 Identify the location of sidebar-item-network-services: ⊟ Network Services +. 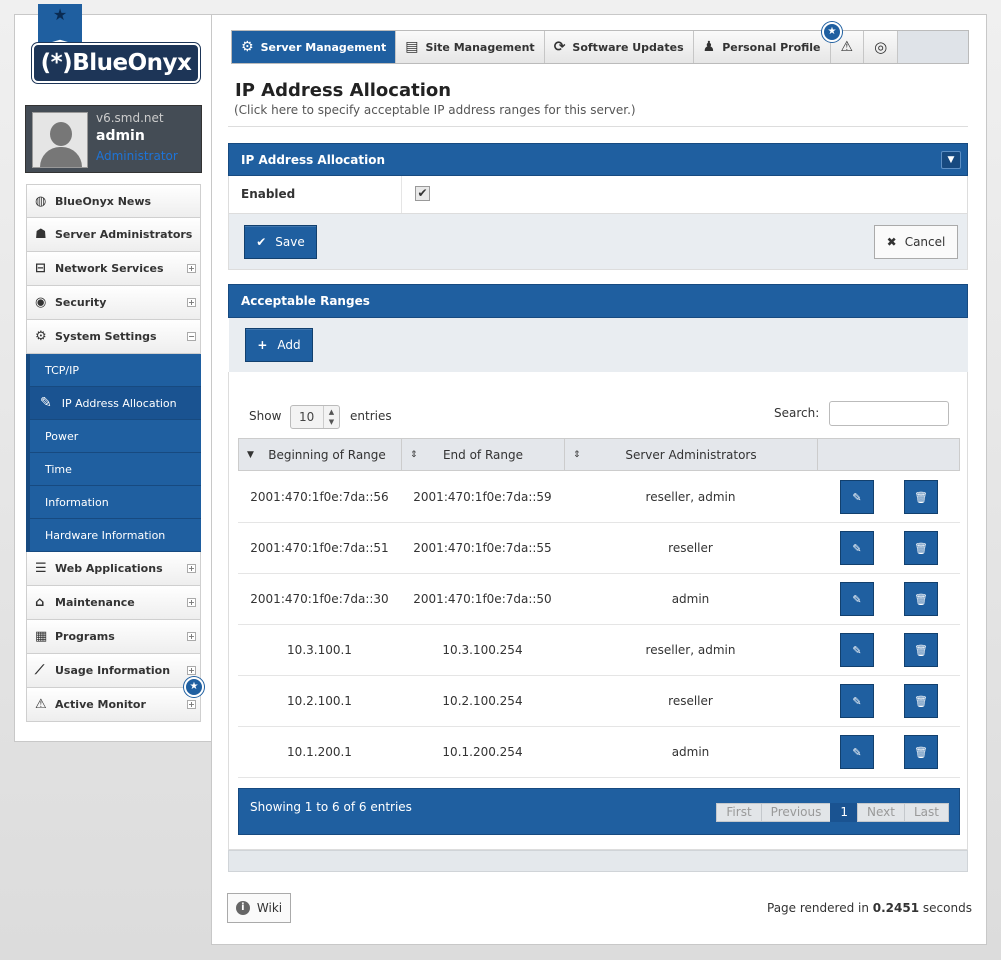
(113, 269).